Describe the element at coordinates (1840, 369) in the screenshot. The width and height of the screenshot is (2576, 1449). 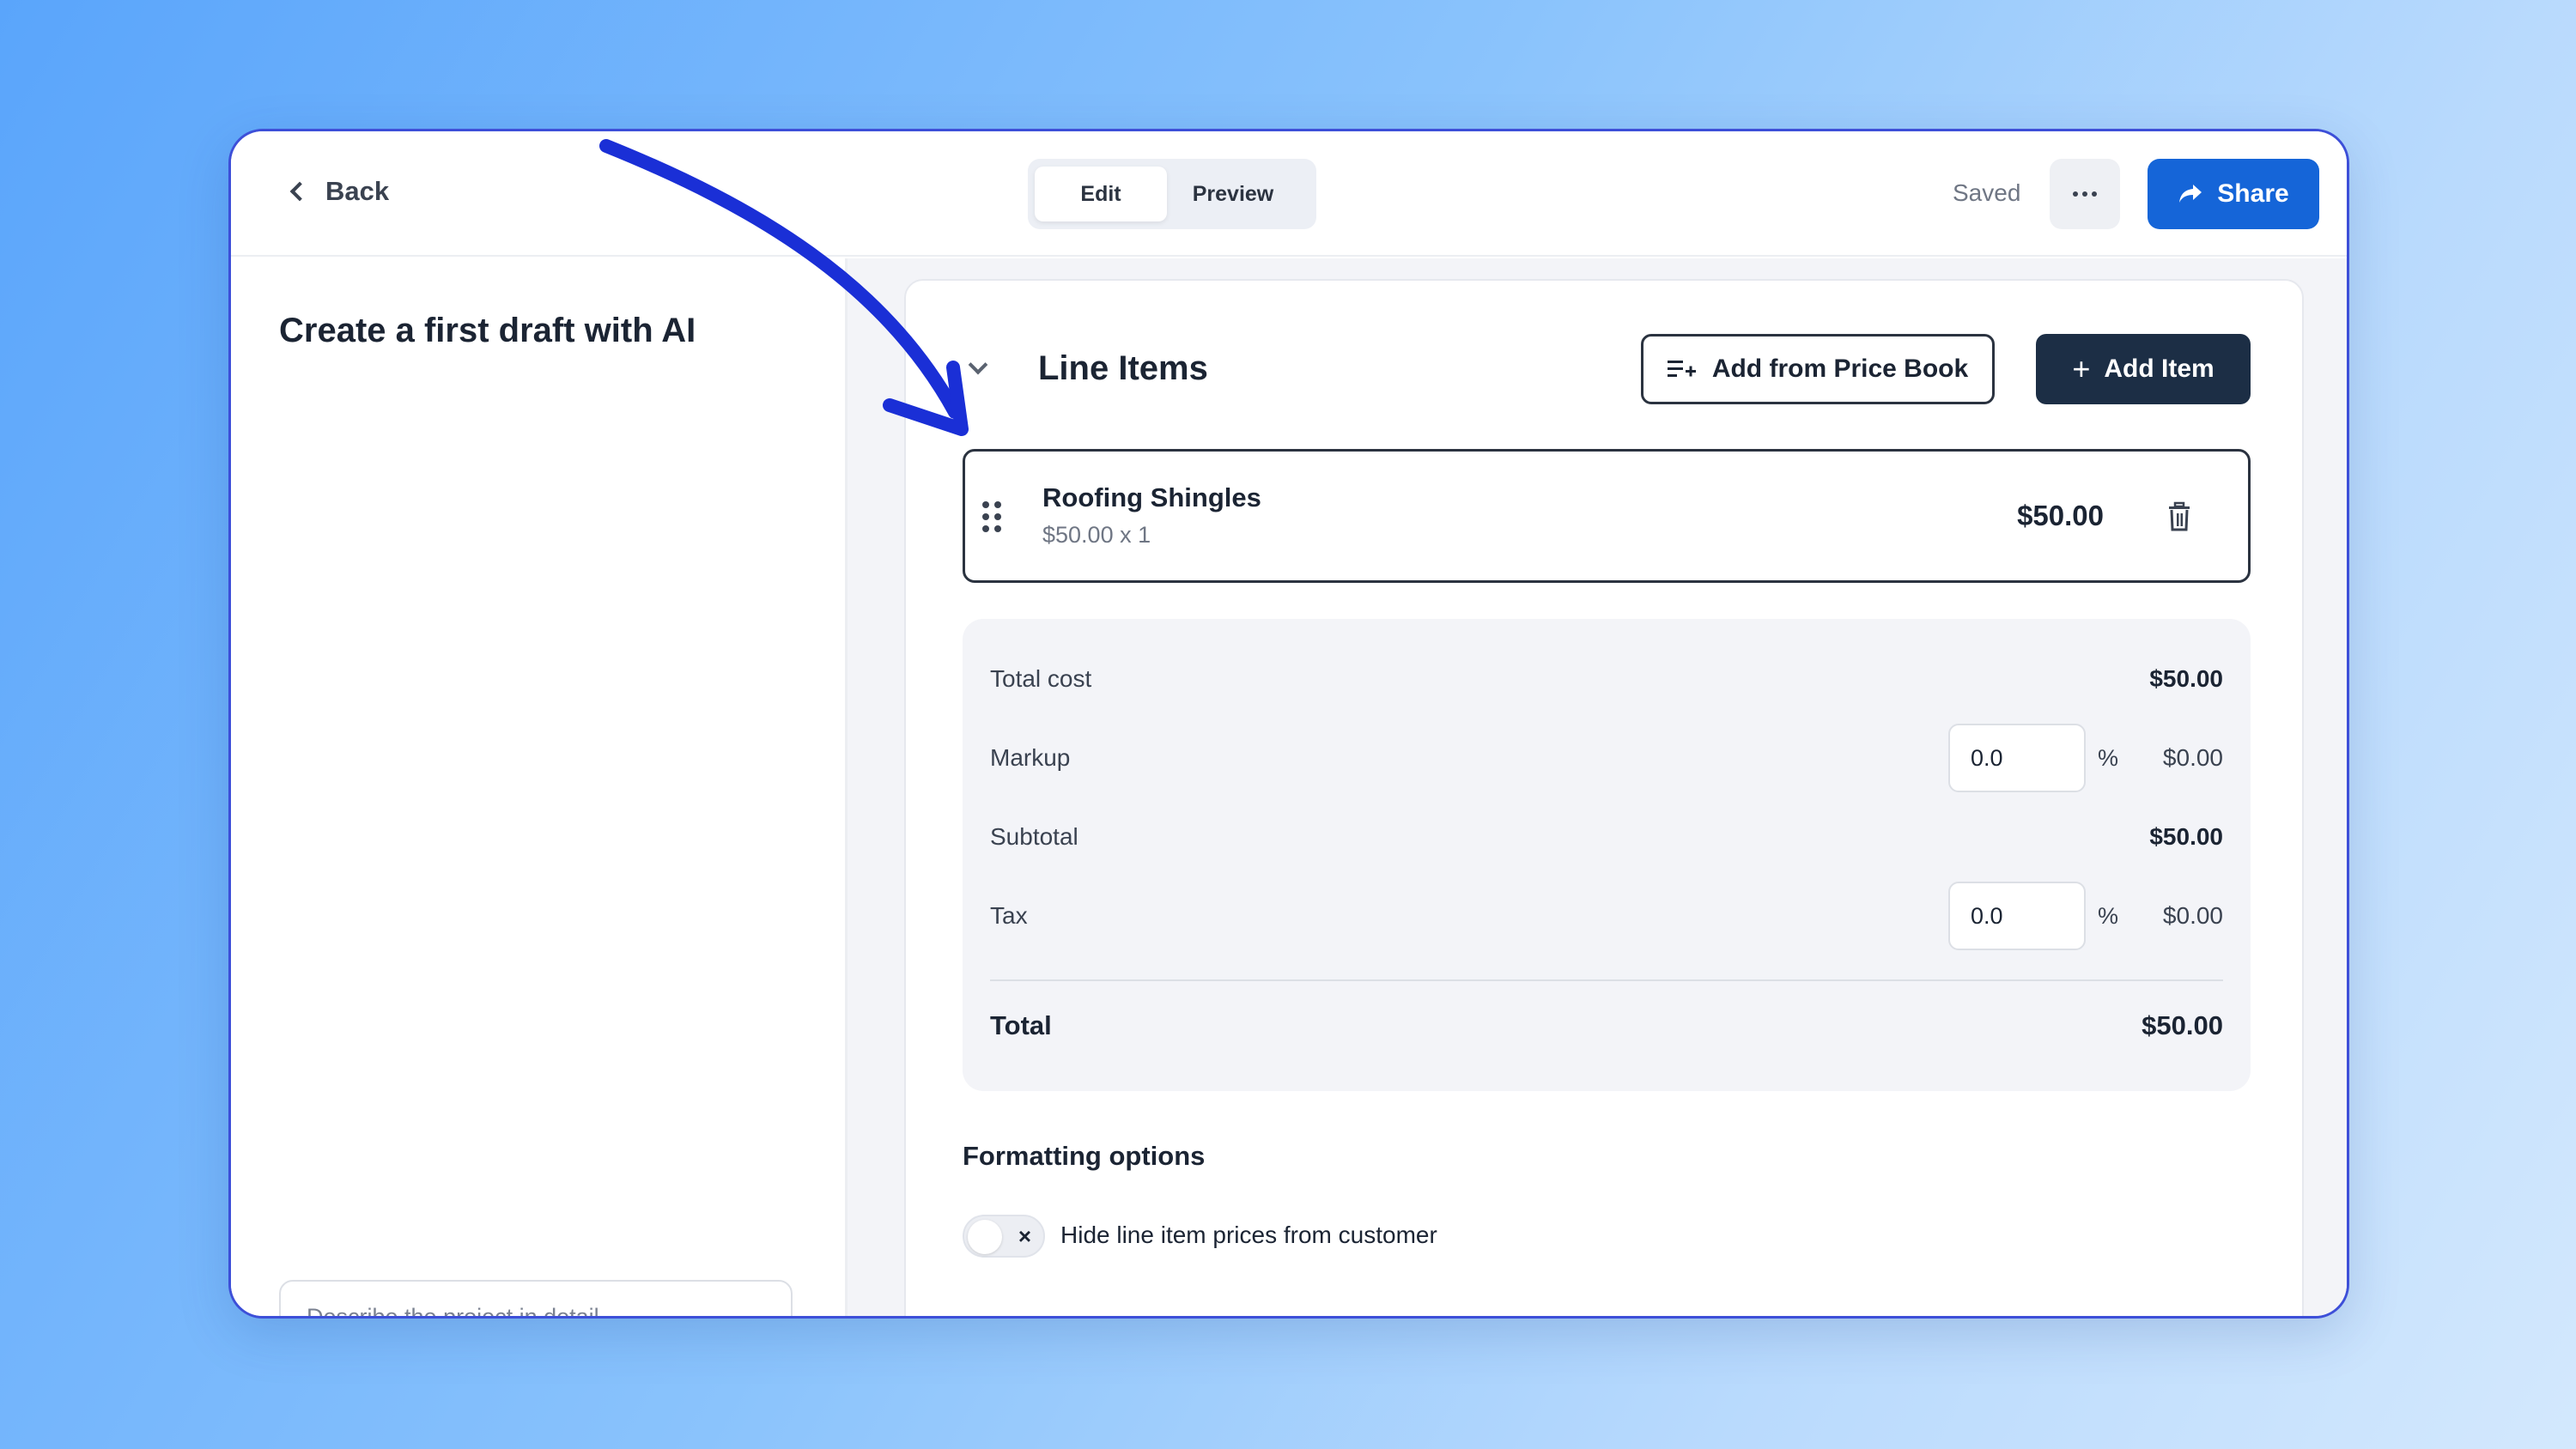
I see `add-from-price-book-label: Add from Price Book` at that location.